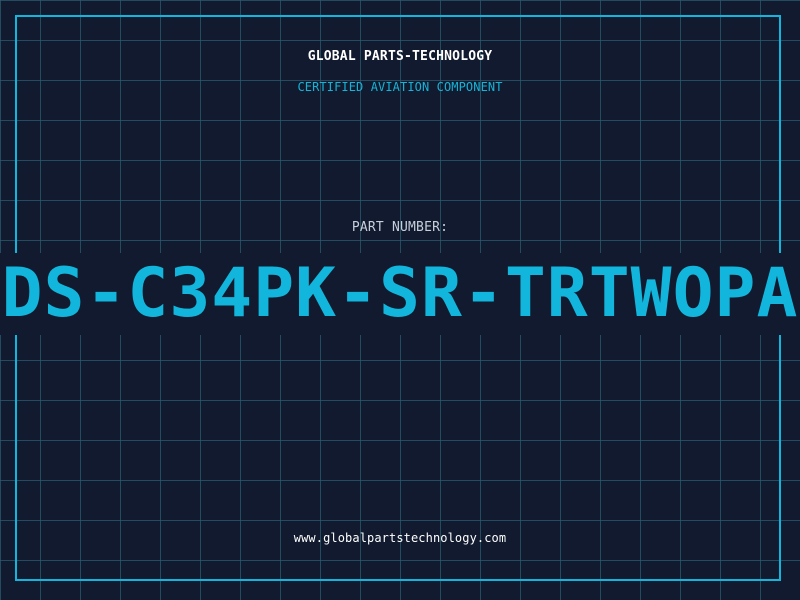 Image resolution: width=800 pixels, height=600 pixels. Describe the element at coordinates (400, 227) in the screenshot. I see `part-number-label: PART NUMBER:` at that location.